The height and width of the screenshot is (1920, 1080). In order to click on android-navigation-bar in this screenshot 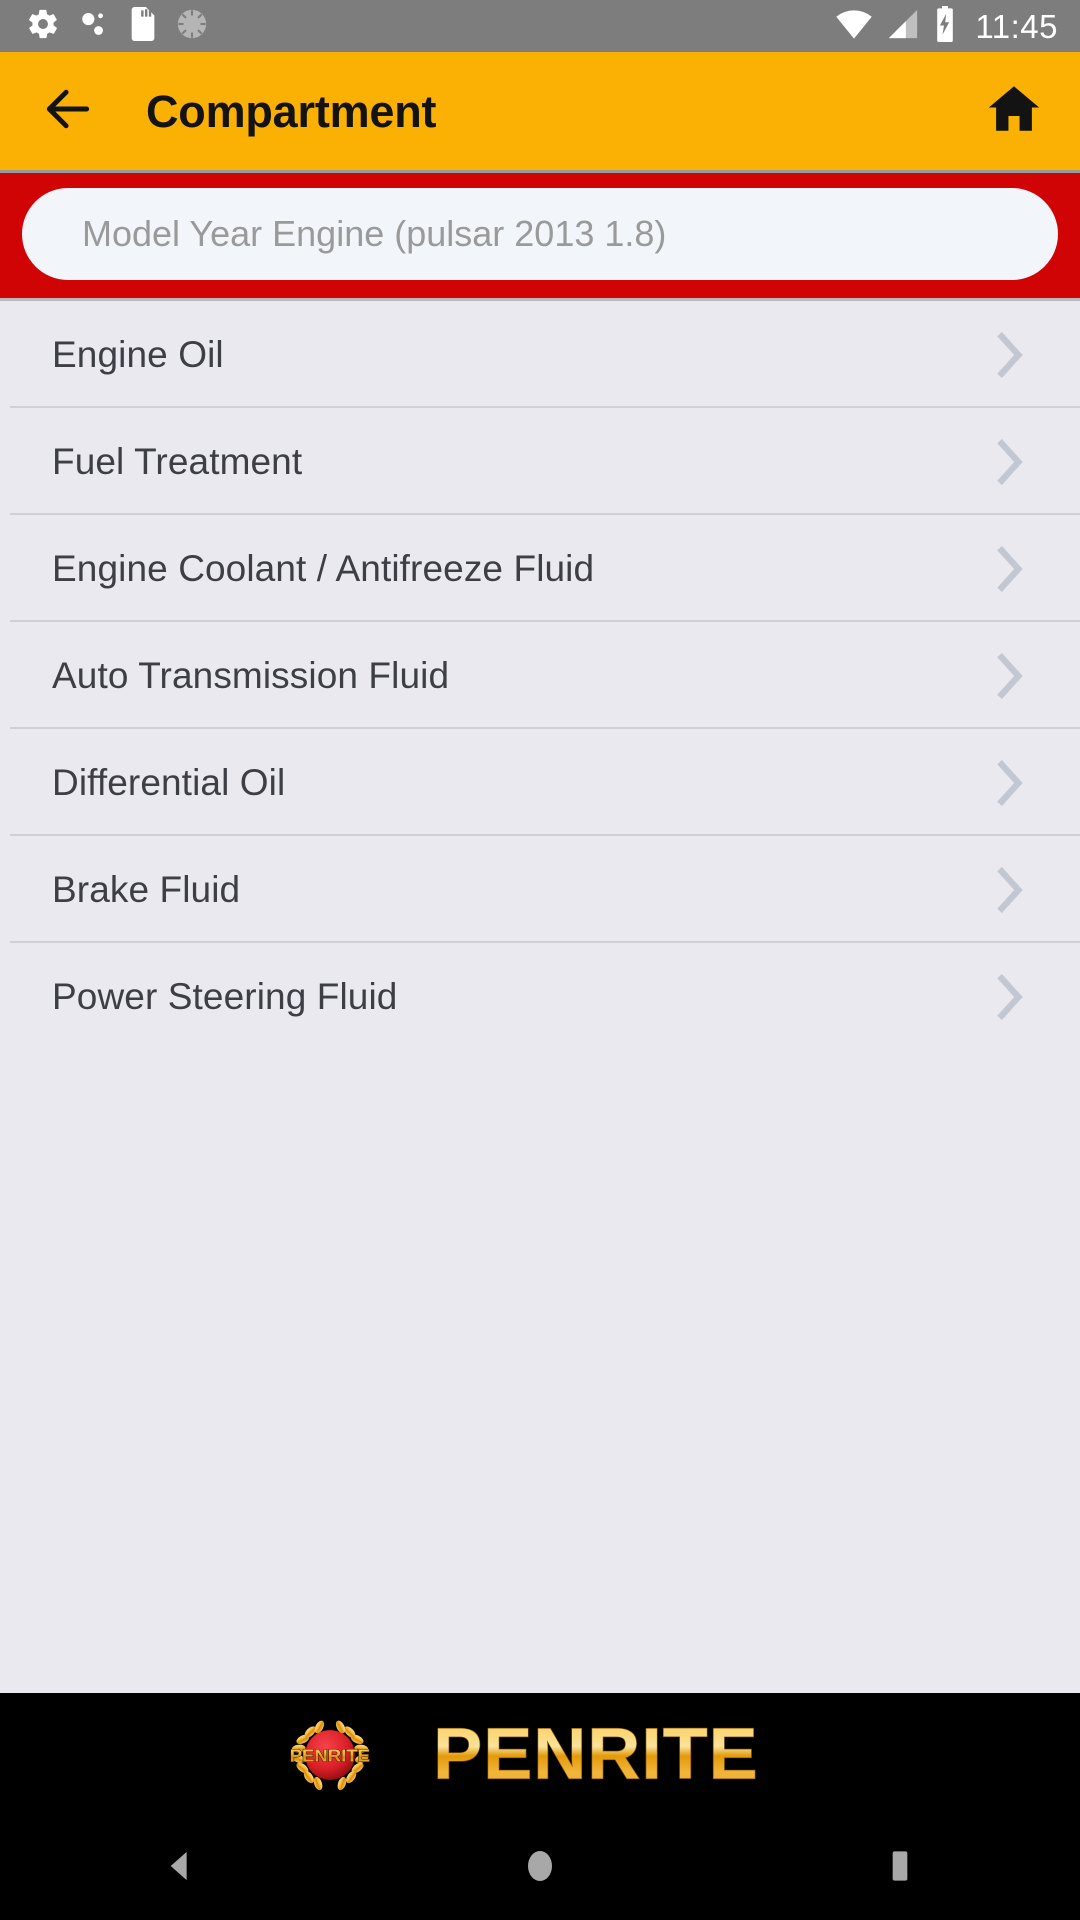, I will do `click(540, 1868)`.